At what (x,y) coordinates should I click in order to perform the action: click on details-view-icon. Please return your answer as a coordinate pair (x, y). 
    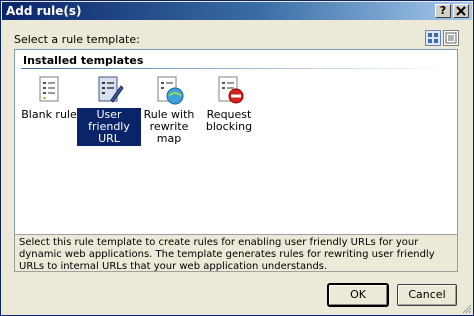
    Looking at the image, I should click on (451, 38).